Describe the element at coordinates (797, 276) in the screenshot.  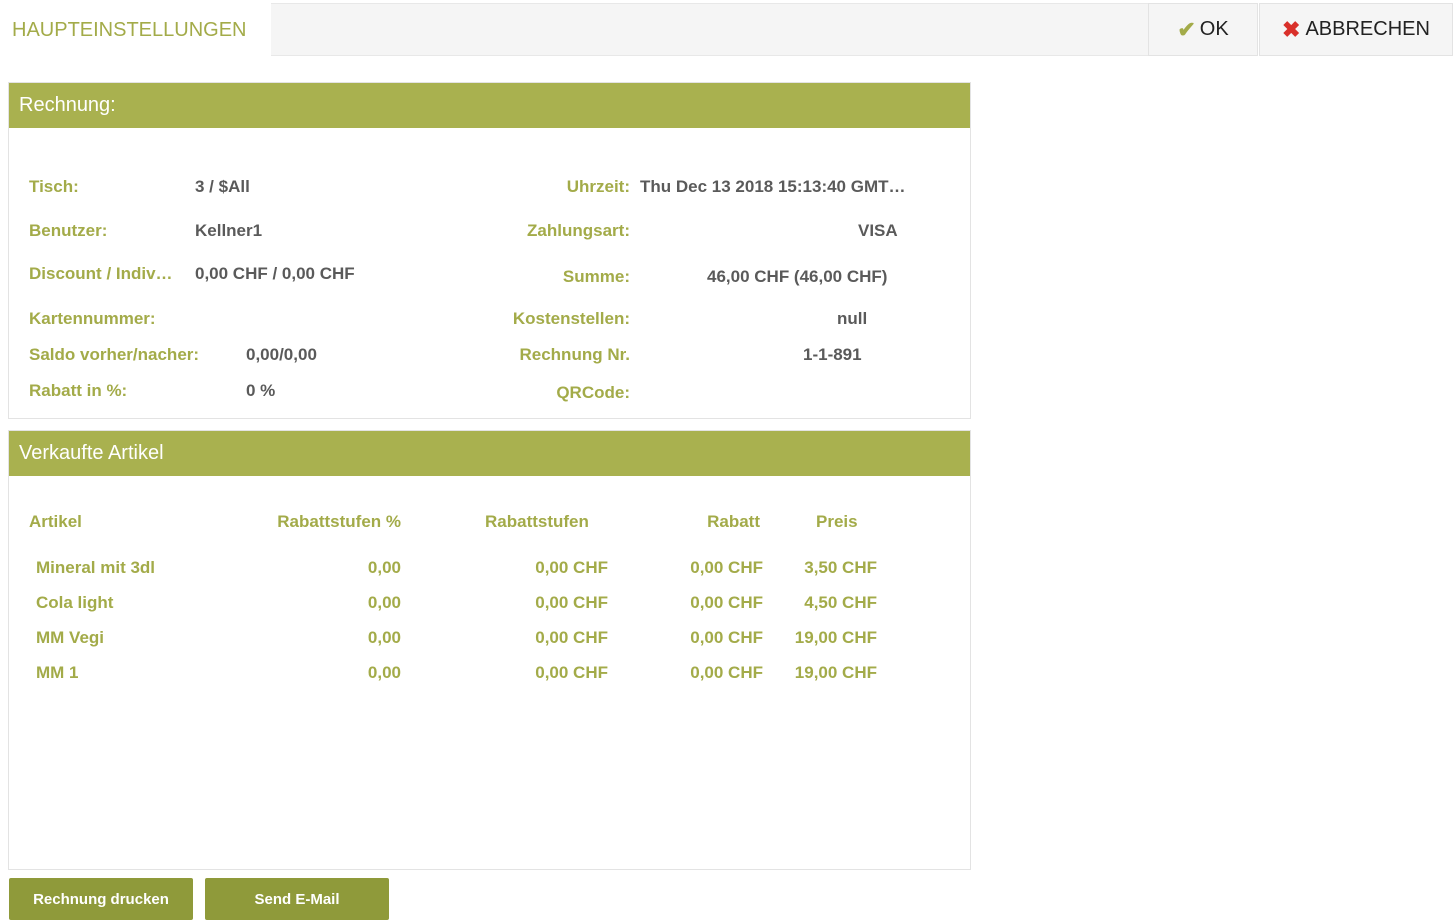
I see `sum-value: 46,00 CHF (46,00 CHF)` at that location.